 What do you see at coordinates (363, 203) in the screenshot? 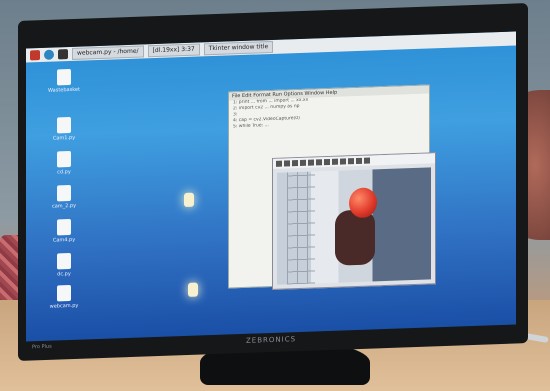
I see `red-ball` at bounding box center [363, 203].